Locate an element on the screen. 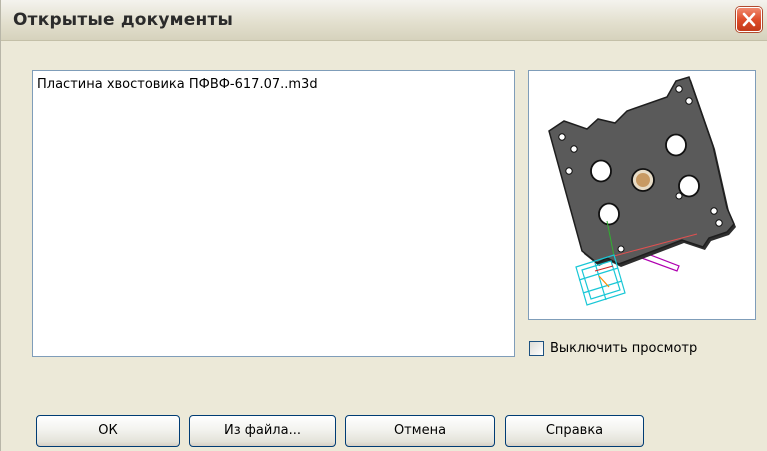 The width and height of the screenshot is (767, 451). disable-preview-checkbox is located at coordinates (536, 348).